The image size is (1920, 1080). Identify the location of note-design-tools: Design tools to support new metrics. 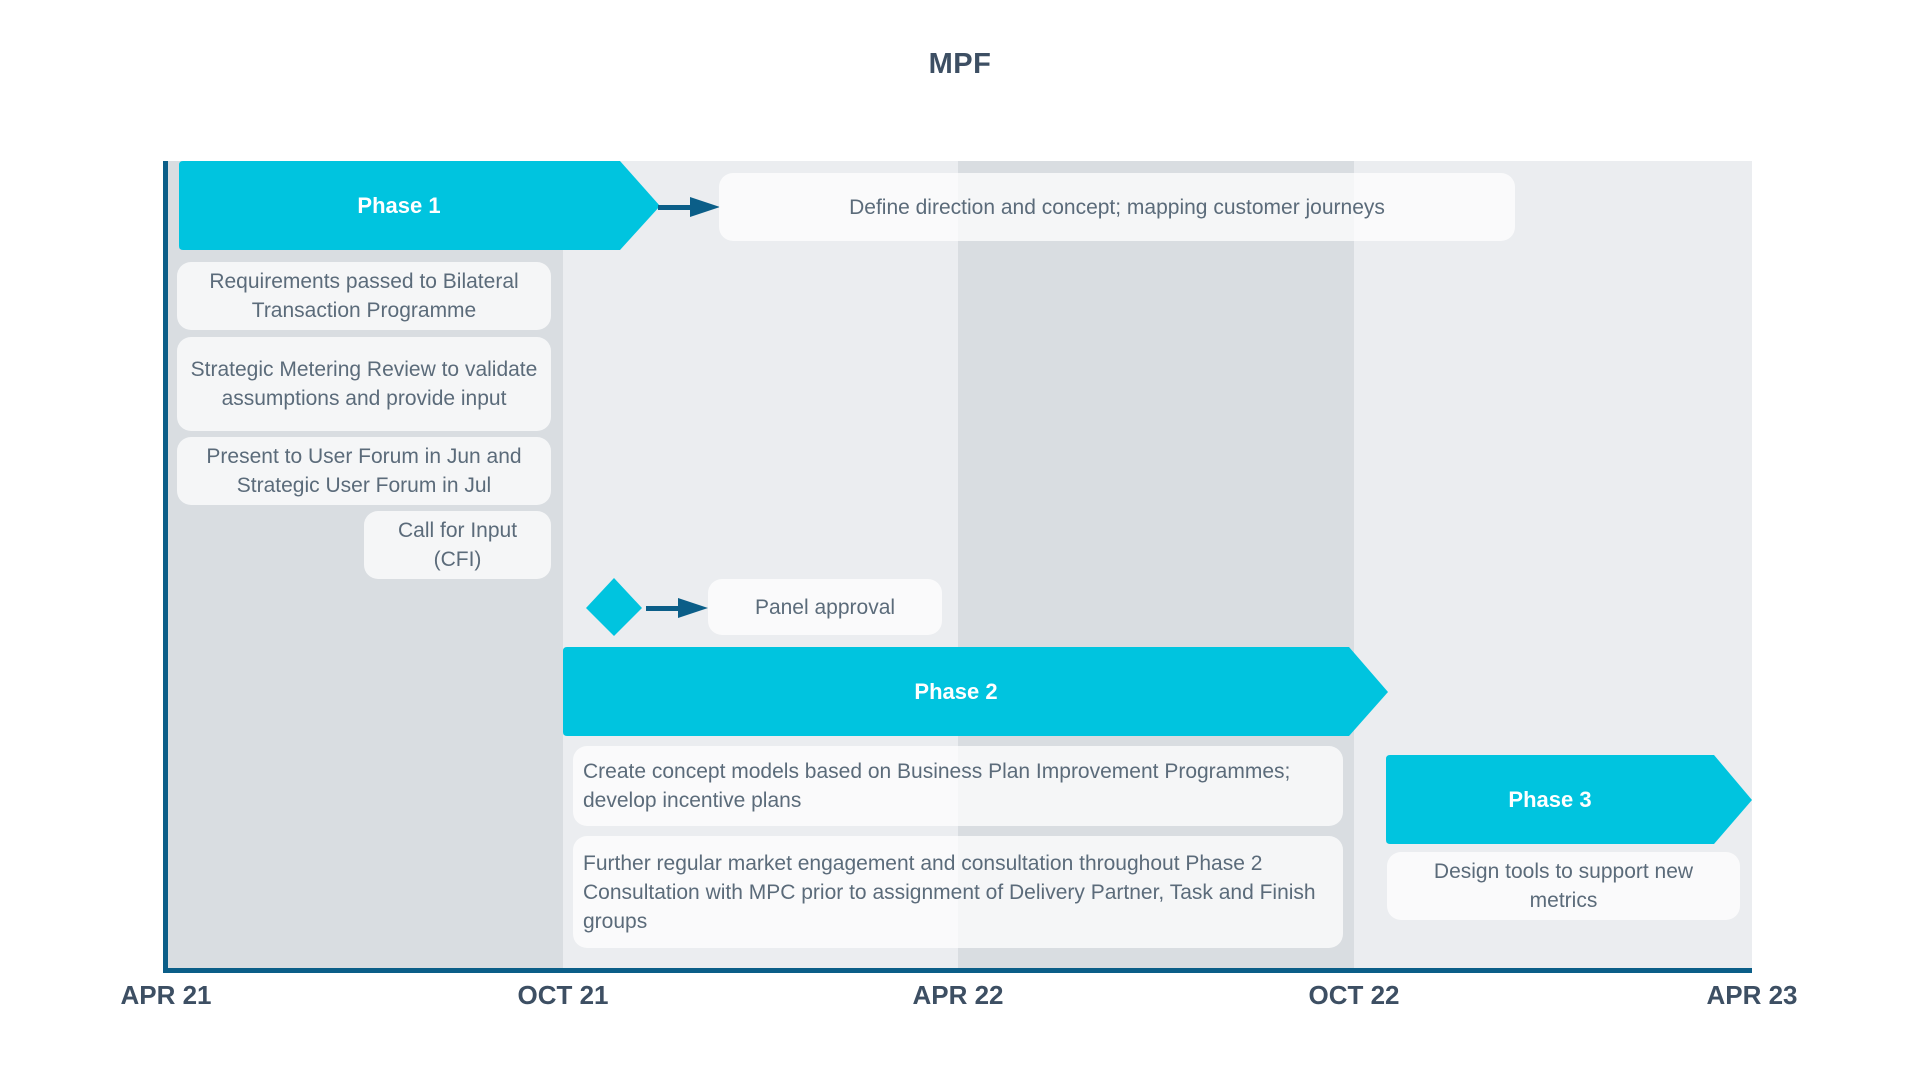
(1563, 886).